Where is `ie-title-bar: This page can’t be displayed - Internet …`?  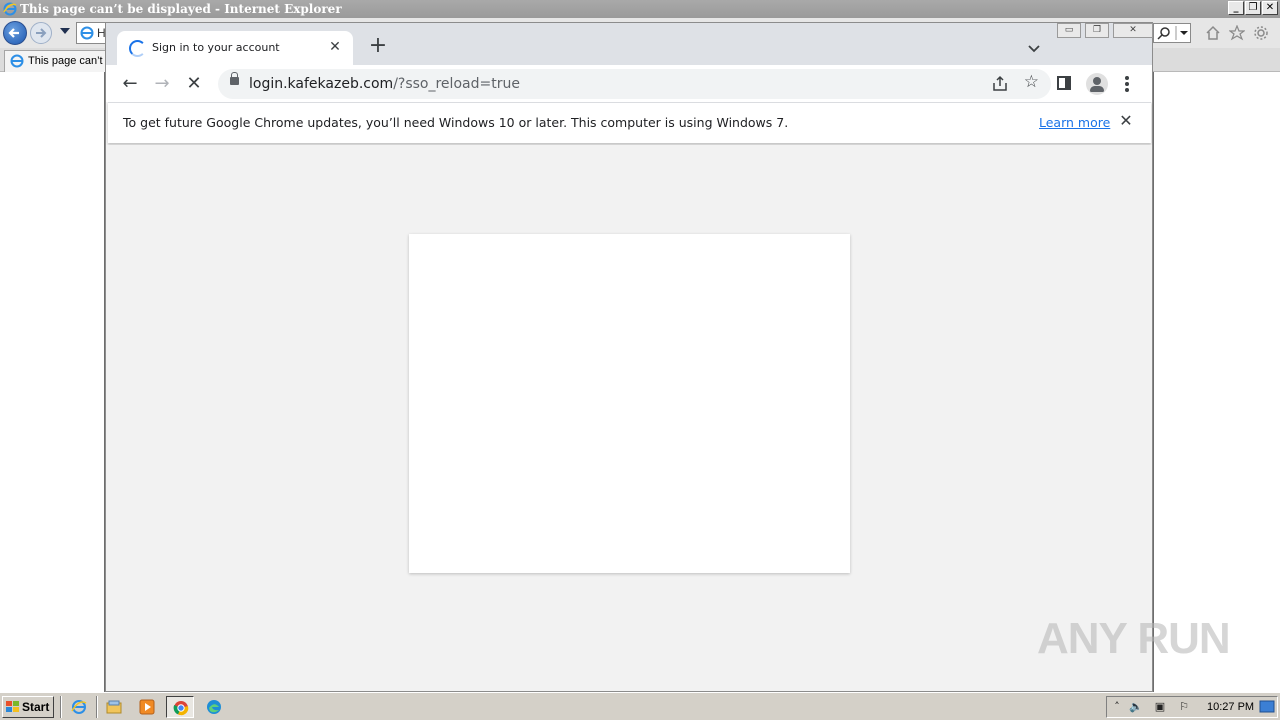 ie-title-bar: This page can’t be displayed - Internet … is located at coordinates (640, 9).